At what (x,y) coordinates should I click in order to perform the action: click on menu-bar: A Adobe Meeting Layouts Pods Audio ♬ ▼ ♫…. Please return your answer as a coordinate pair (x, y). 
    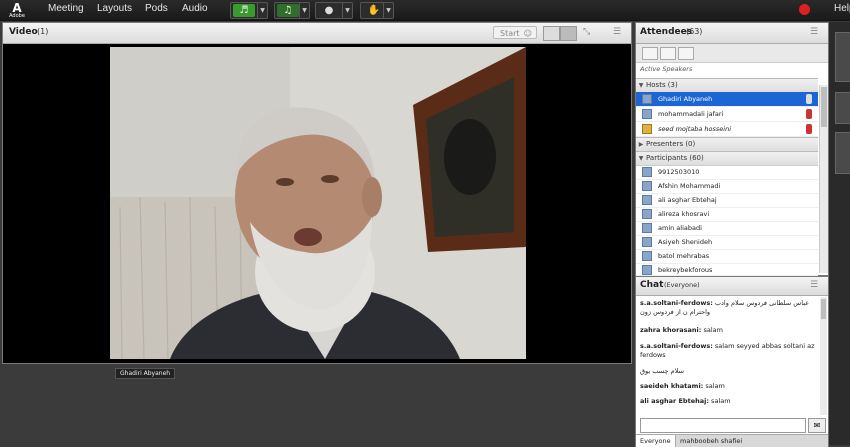
    Looking at the image, I should click on (425, 10).